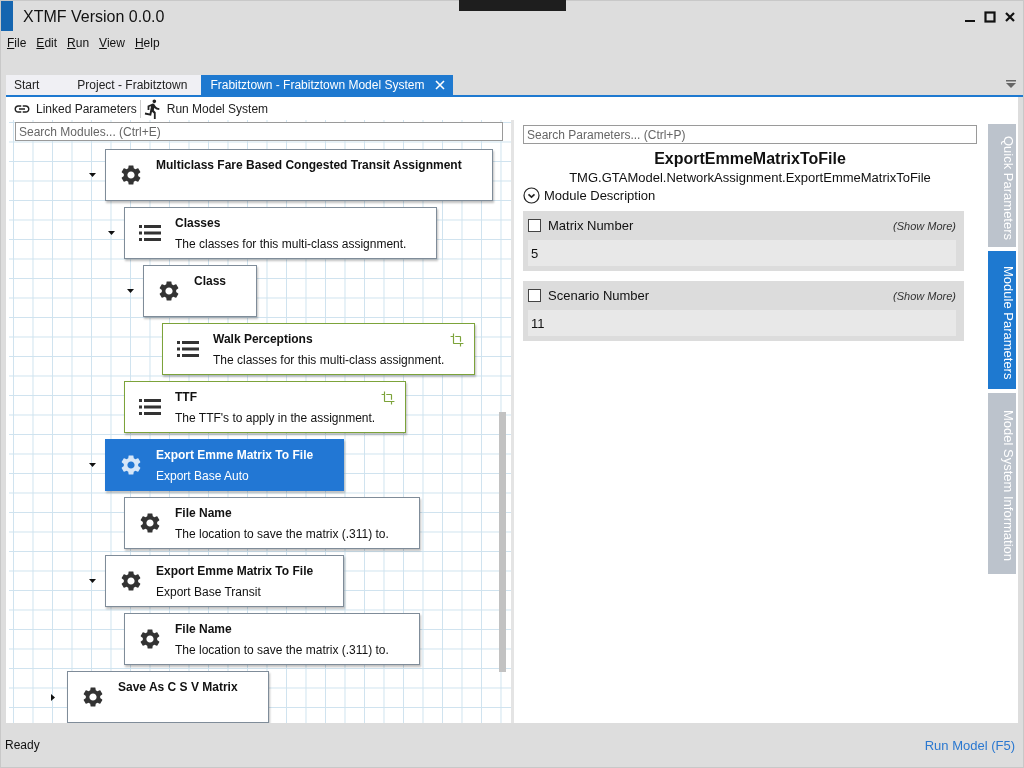 This screenshot has width=1024, height=768. I want to click on parameter-name: Matrix Number, so click(591, 225).